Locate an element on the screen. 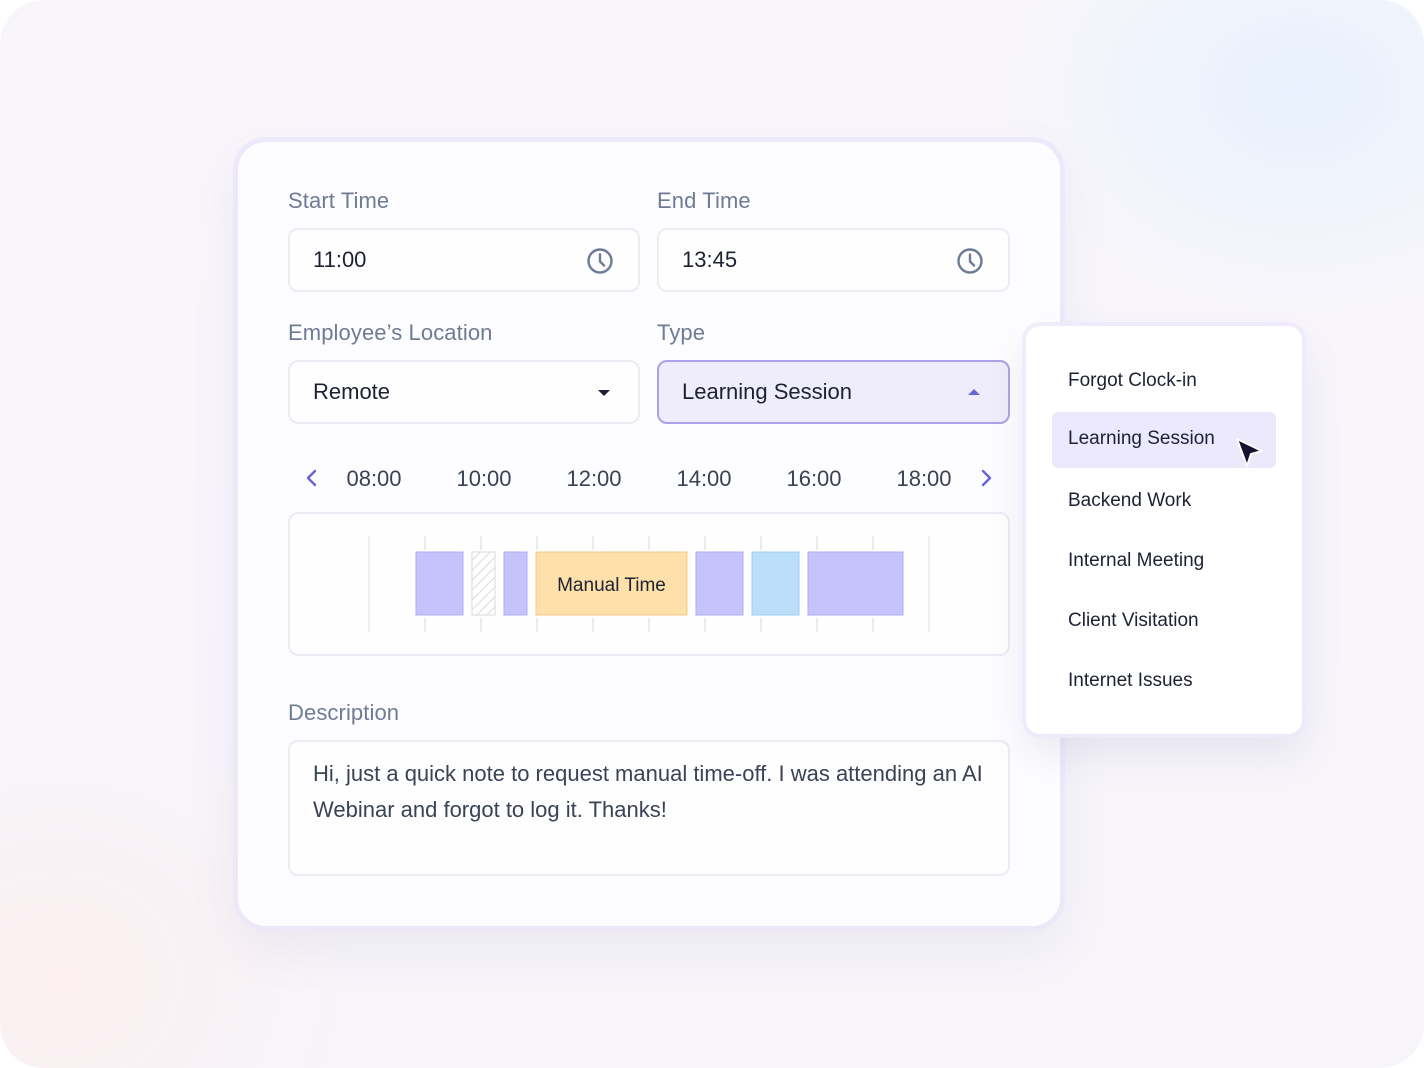 The height and width of the screenshot is (1068, 1424). chevron-right-icon is located at coordinates (986, 478).